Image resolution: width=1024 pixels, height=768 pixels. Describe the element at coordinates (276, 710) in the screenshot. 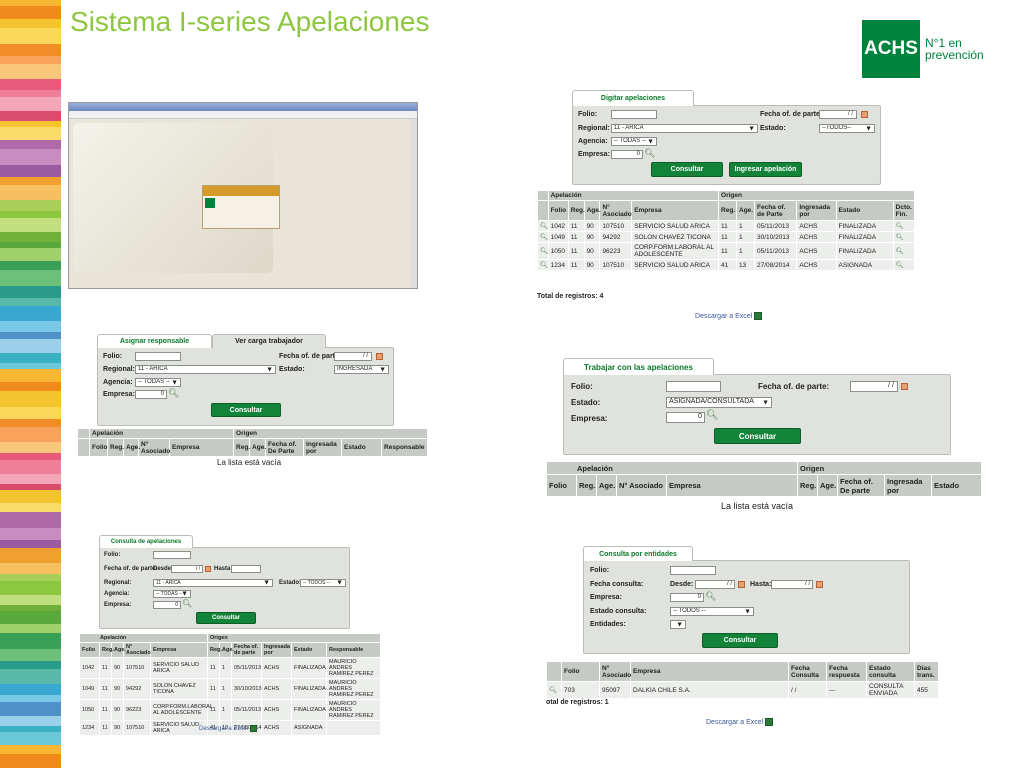

I see `table-cell: ACHS` at that location.